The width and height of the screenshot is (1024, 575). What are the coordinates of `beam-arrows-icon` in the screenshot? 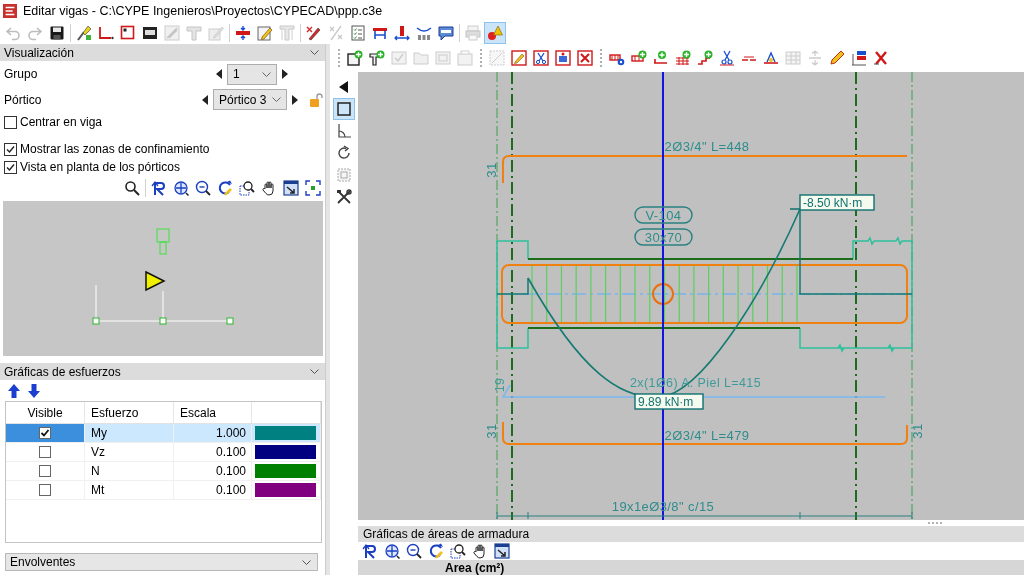 It's located at (243, 32).